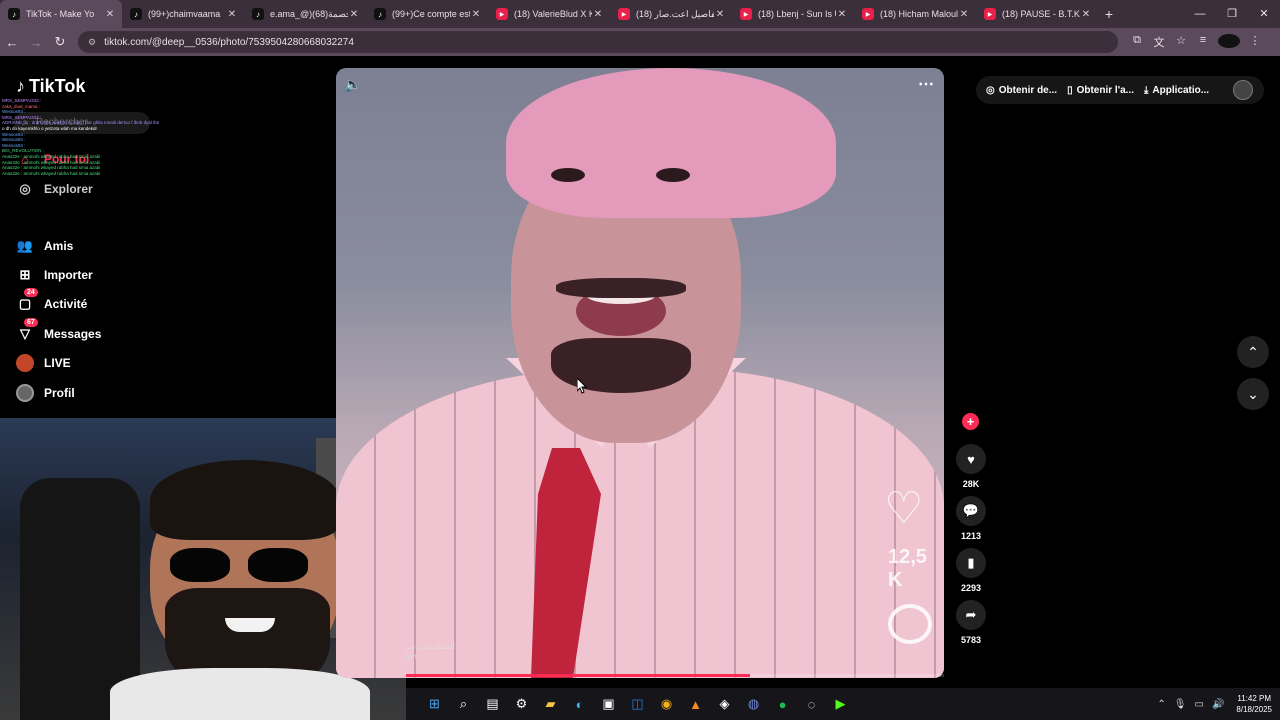 Image resolution: width=1280 pixels, height=720 pixels. What do you see at coordinates (25, 393) in the screenshot?
I see `profile-icon` at bounding box center [25, 393].